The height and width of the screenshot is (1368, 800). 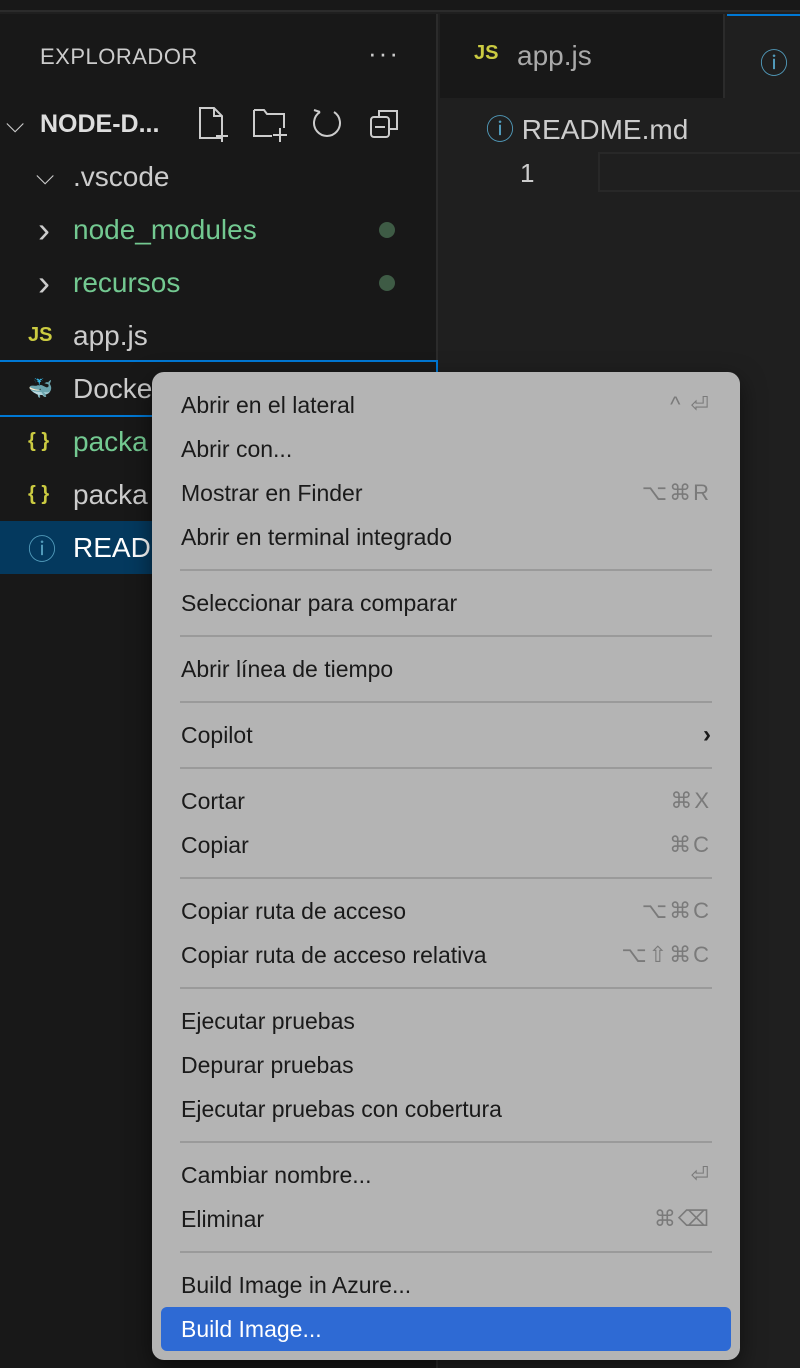 What do you see at coordinates (317, 536) in the screenshot?
I see `menu-item-label: Abrir en terminal integrado` at bounding box center [317, 536].